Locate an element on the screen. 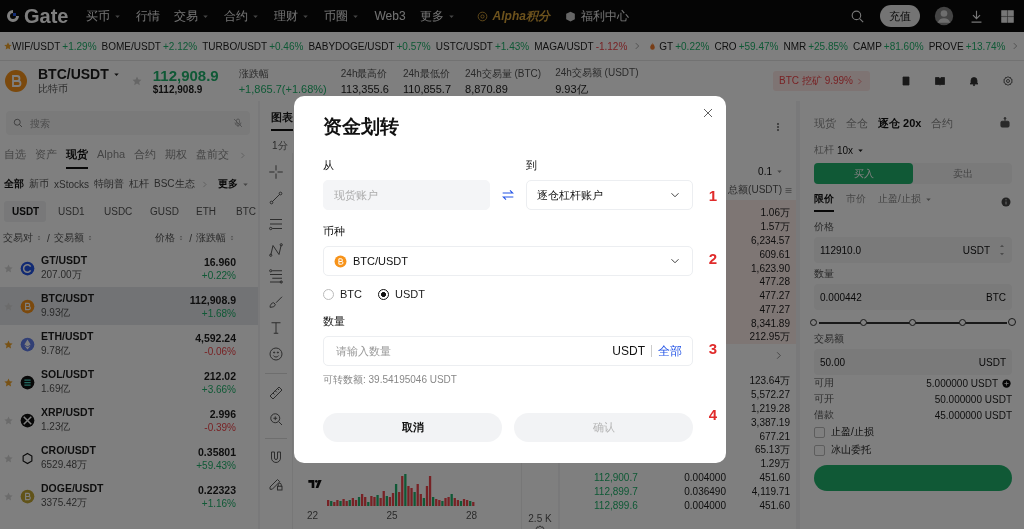  nav-menu-item: Alpha积分 is located at coordinates (512, 16).